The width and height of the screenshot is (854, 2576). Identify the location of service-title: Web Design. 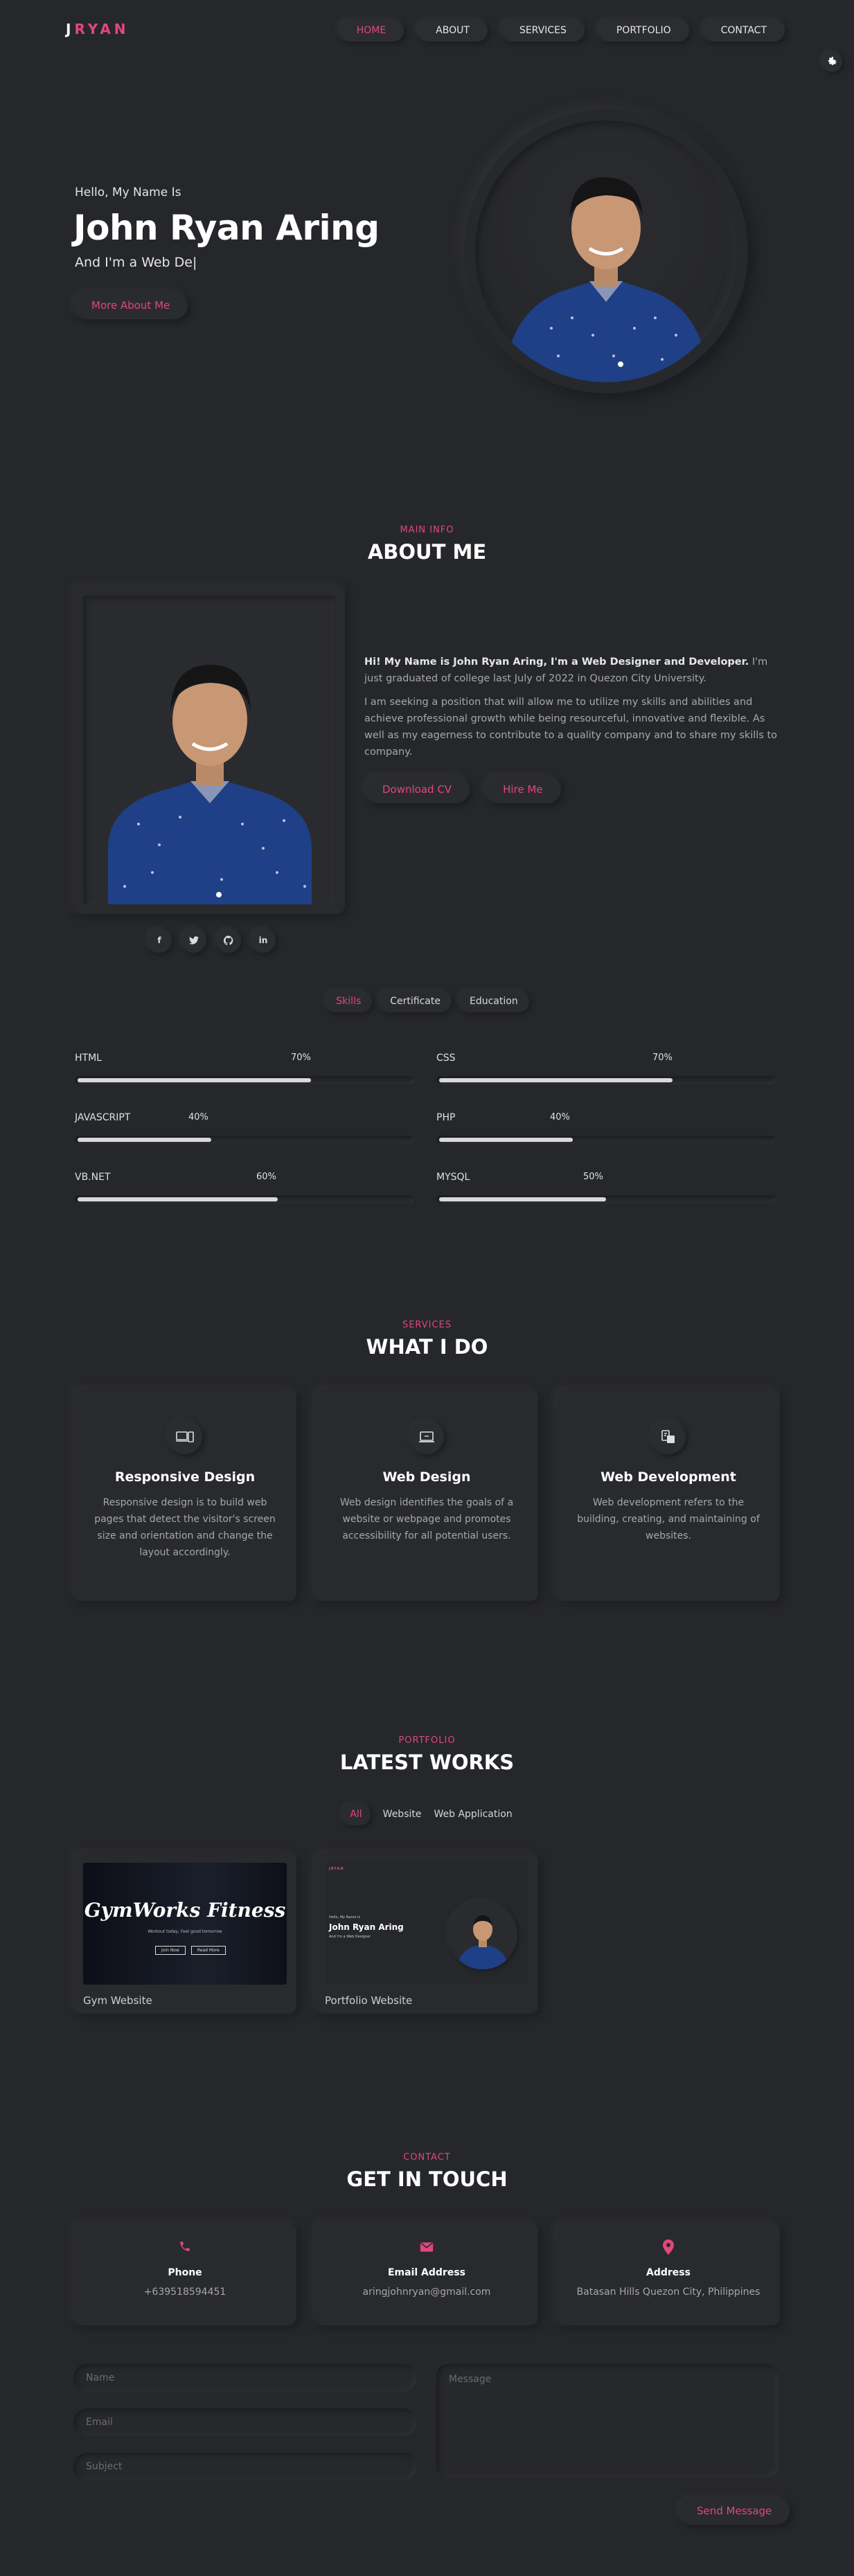
(426, 1477).